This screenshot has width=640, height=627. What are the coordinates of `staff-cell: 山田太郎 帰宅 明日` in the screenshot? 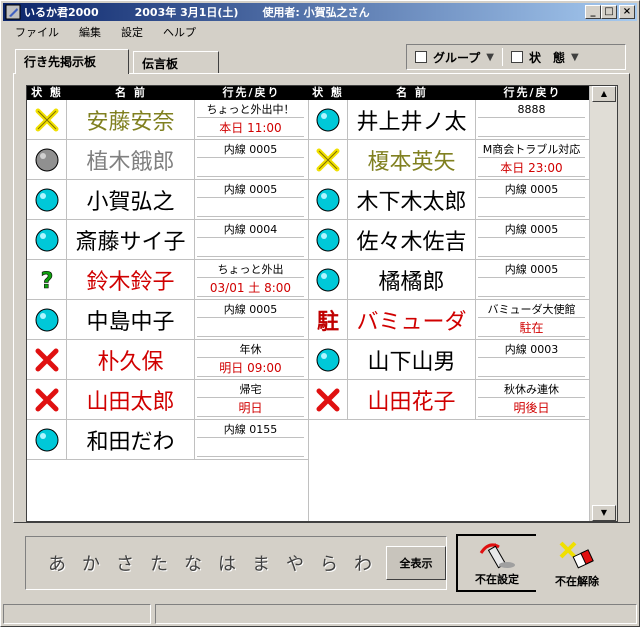 It's located at (167, 400).